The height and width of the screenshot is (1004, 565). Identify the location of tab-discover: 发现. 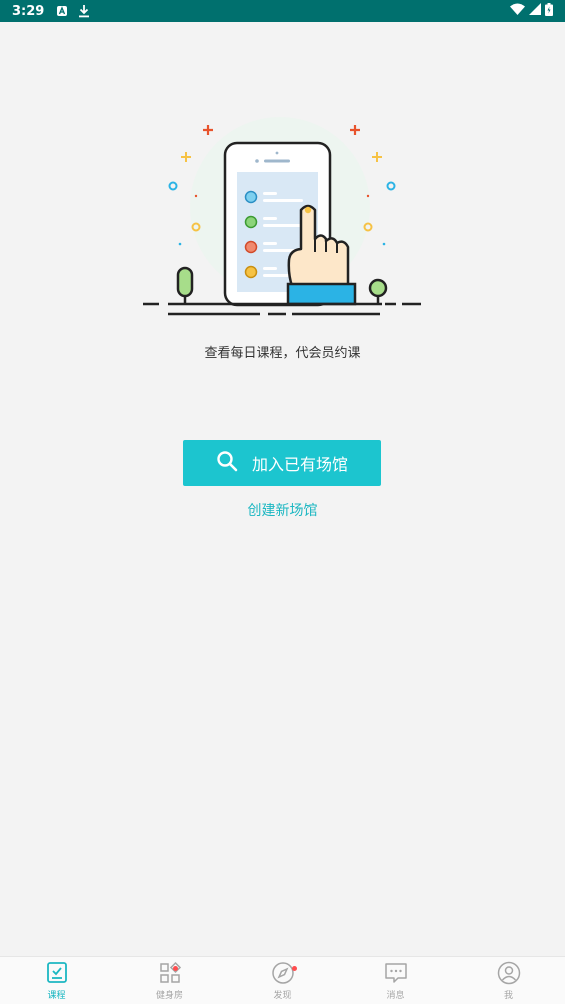
(282, 980).